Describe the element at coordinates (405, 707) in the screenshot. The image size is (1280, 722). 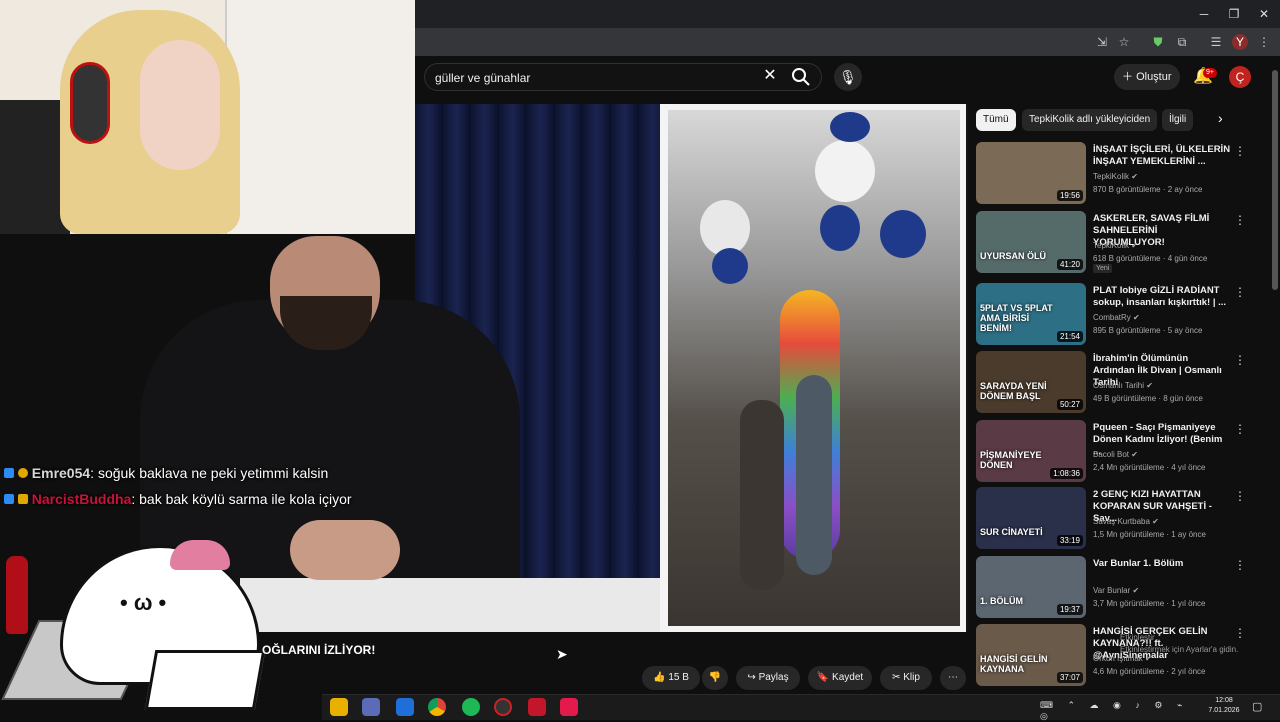
I see `outlook-icon` at that location.